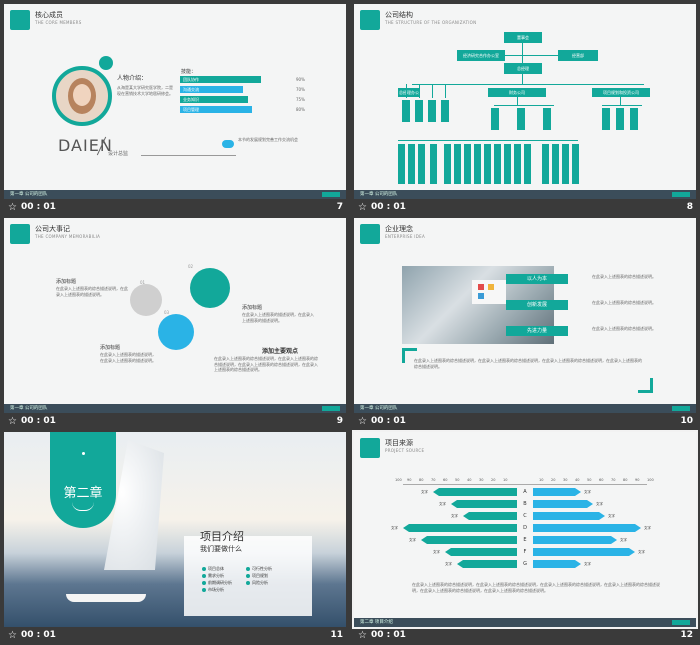 The image size is (700, 645). What do you see at coordinates (191, 89) in the screenshot?
I see `skill-name: 沟通交流` at bounding box center [191, 89].